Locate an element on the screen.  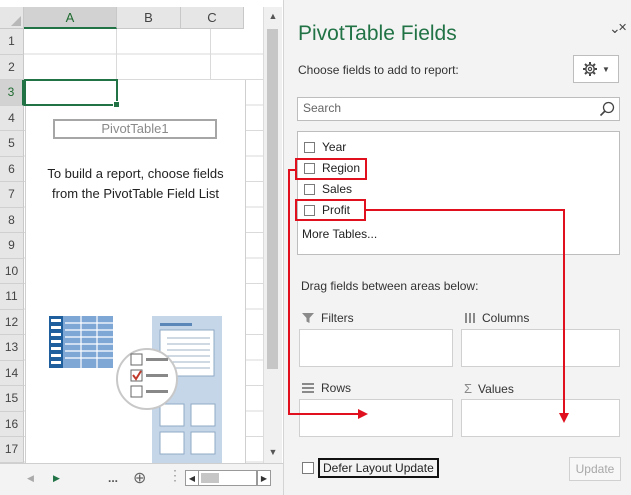
region-to-rows-arrow is located at coordinates (328, 294).